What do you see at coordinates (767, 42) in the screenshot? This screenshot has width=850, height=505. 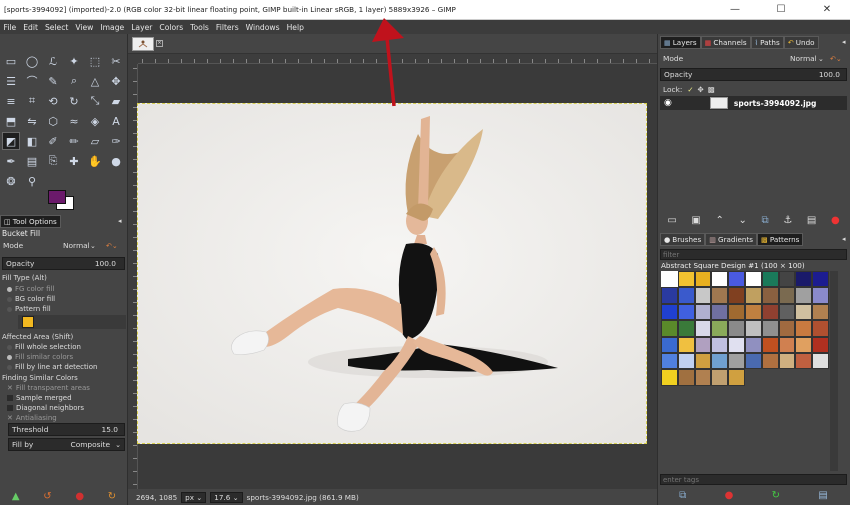 I see `tab-paths: ⌇ Paths` at bounding box center [767, 42].